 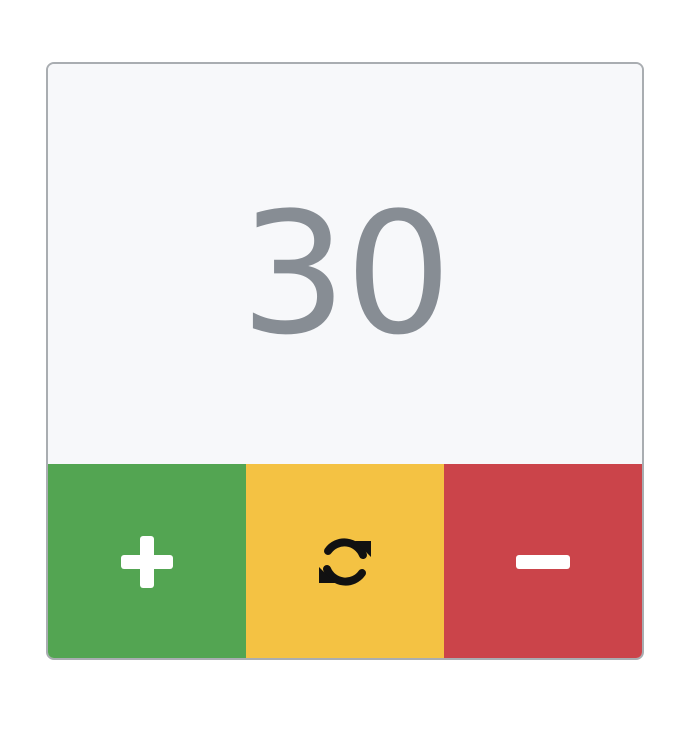 I want to click on counter-value: 30, so click(x=346, y=274).